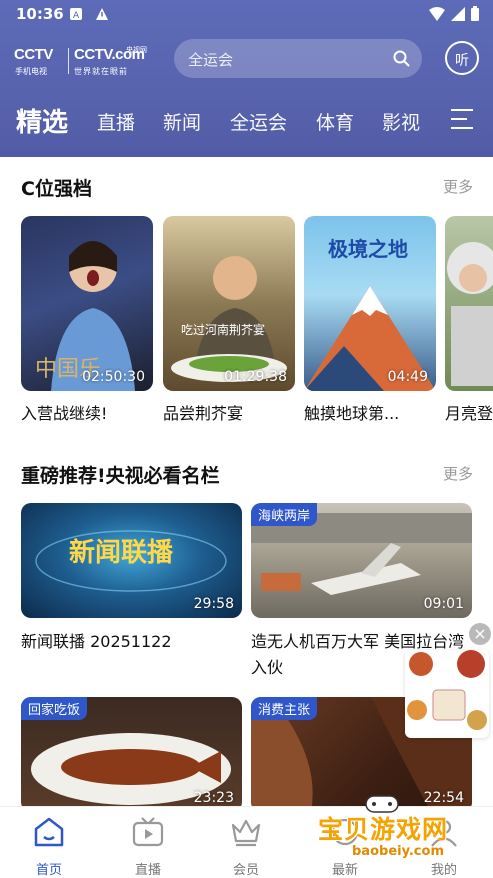 Image resolution: width=493 pixels, height=878 pixels. Describe the element at coordinates (458, 13) in the screenshot. I see `signal-icon` at that location.